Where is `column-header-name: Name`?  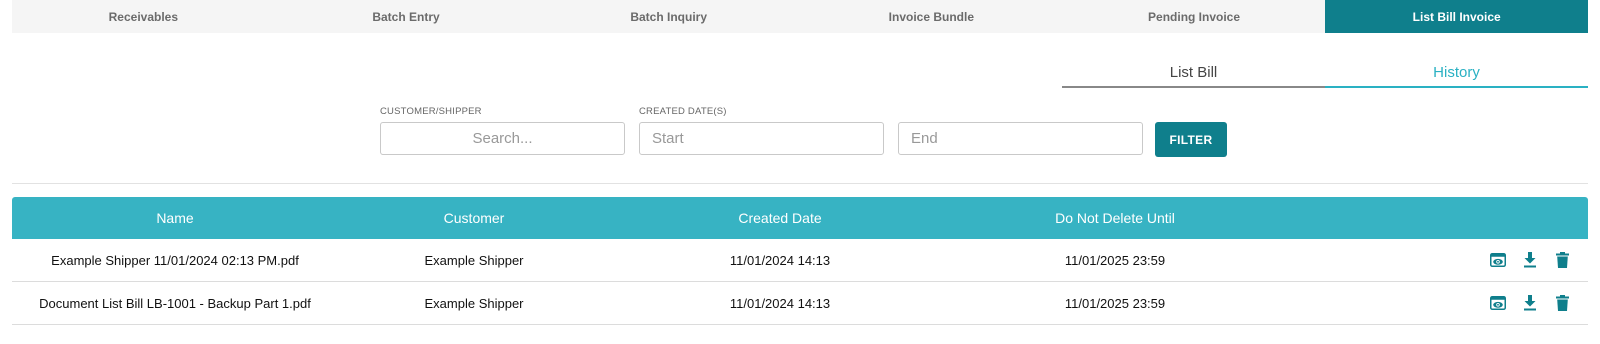 column-header-name: Name is located at coordinates (175, 218).